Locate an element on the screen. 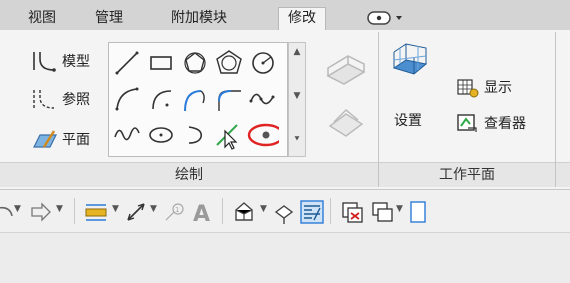 The height and width of the screenshot is (283, 570). scroll-up-icon: ▲ is located at coordinates (297, 52).